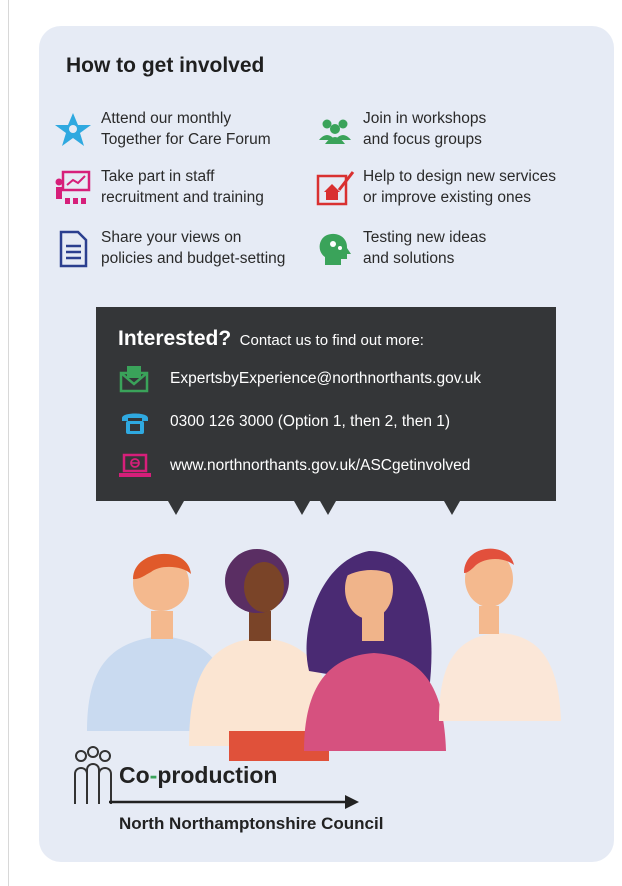 The image size is (622, 886). What do you see at coordinates (166, 118) in the screenshot?
I see `item-line: Attend our monthly` at bounding box center [166, 118].